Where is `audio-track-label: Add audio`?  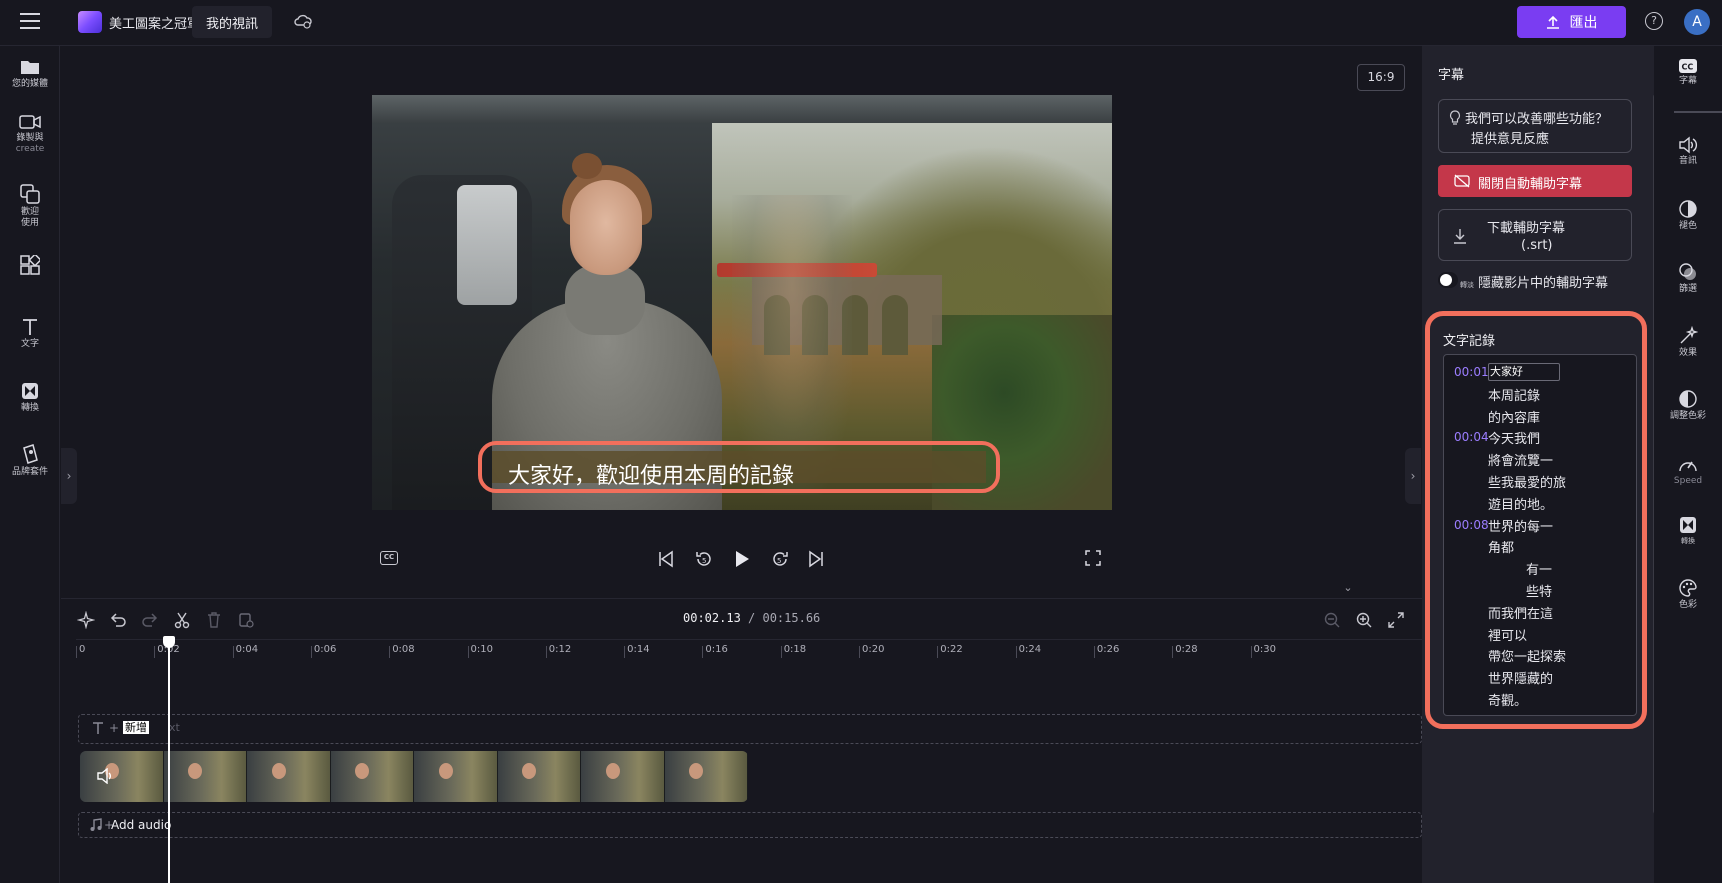
audio-track-label: Add audio is located at coordinates (141, 825).